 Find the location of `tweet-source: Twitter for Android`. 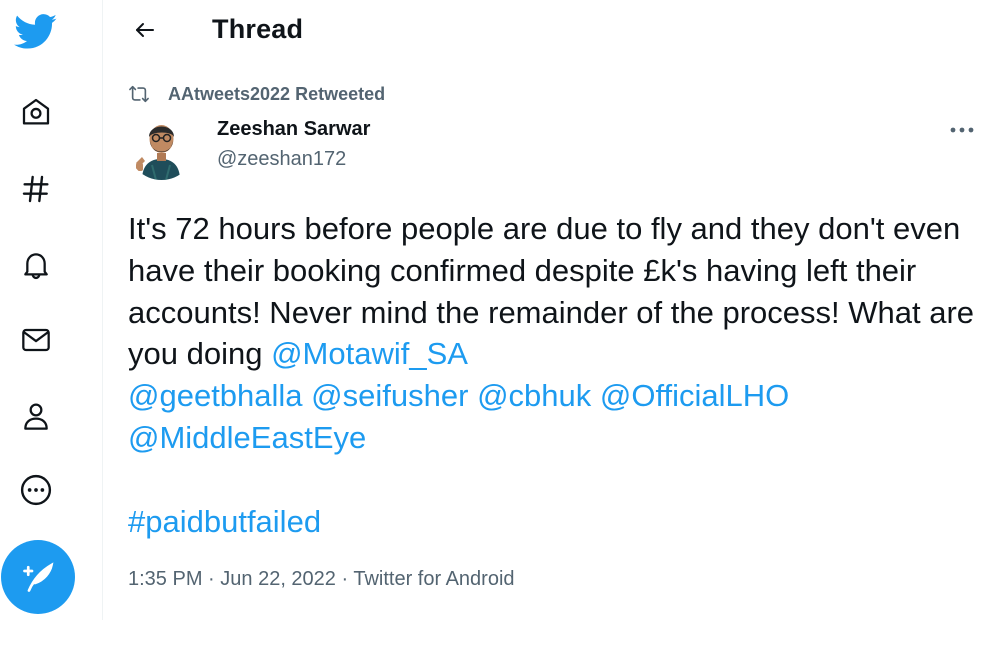

tweet-source: Twitter for Android is located at coordinates (433, 579).